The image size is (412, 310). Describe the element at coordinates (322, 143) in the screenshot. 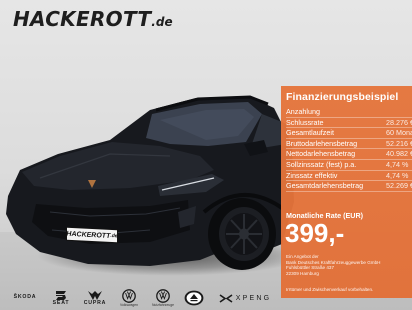

I see `financing-row-label: Bruttodarlehensbetrag` at that location.